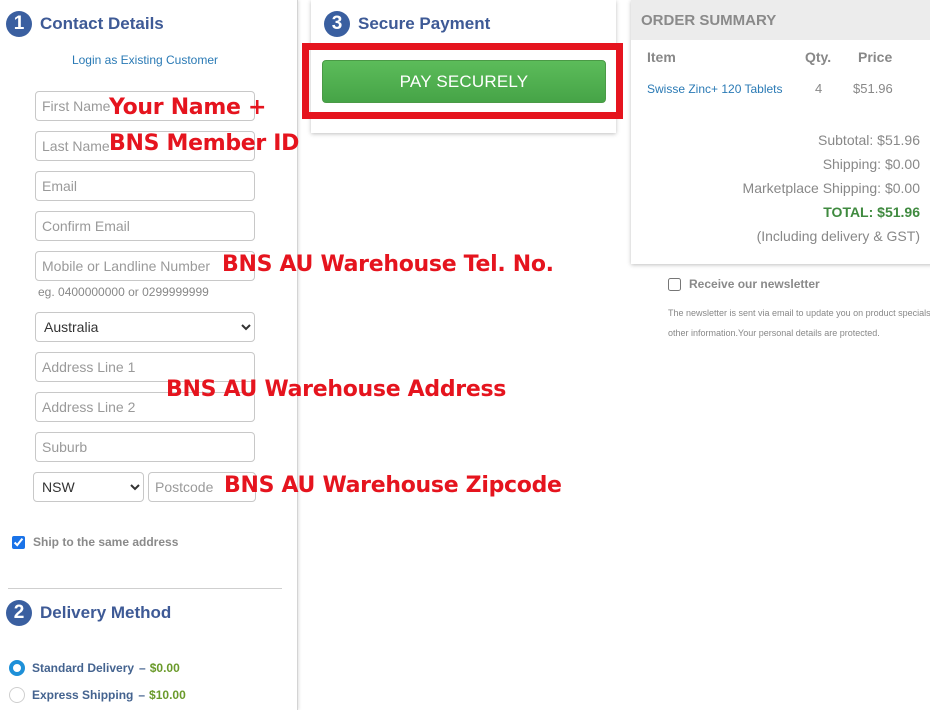 Image resolution: width=930 pixels, height=710 pixels. Describe the element at coordinates (145, 327) in the screenshot. I see `country-select: Australia` at that location.